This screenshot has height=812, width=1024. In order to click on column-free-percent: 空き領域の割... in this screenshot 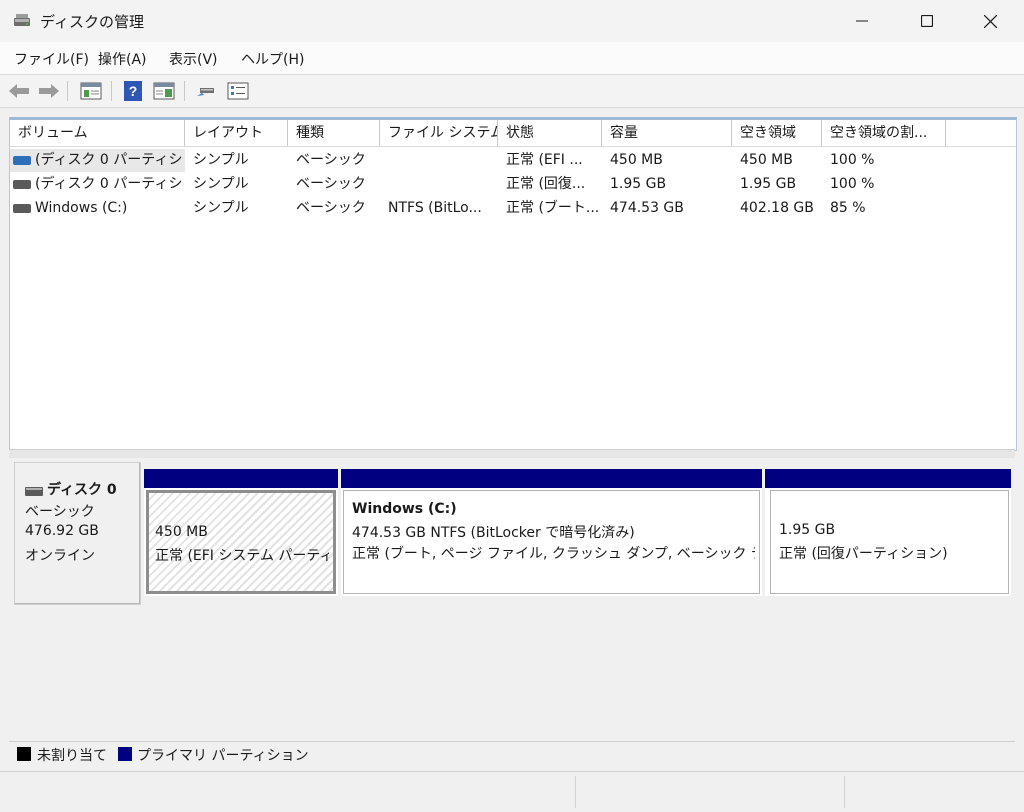, I will do `click(884, 133)`.